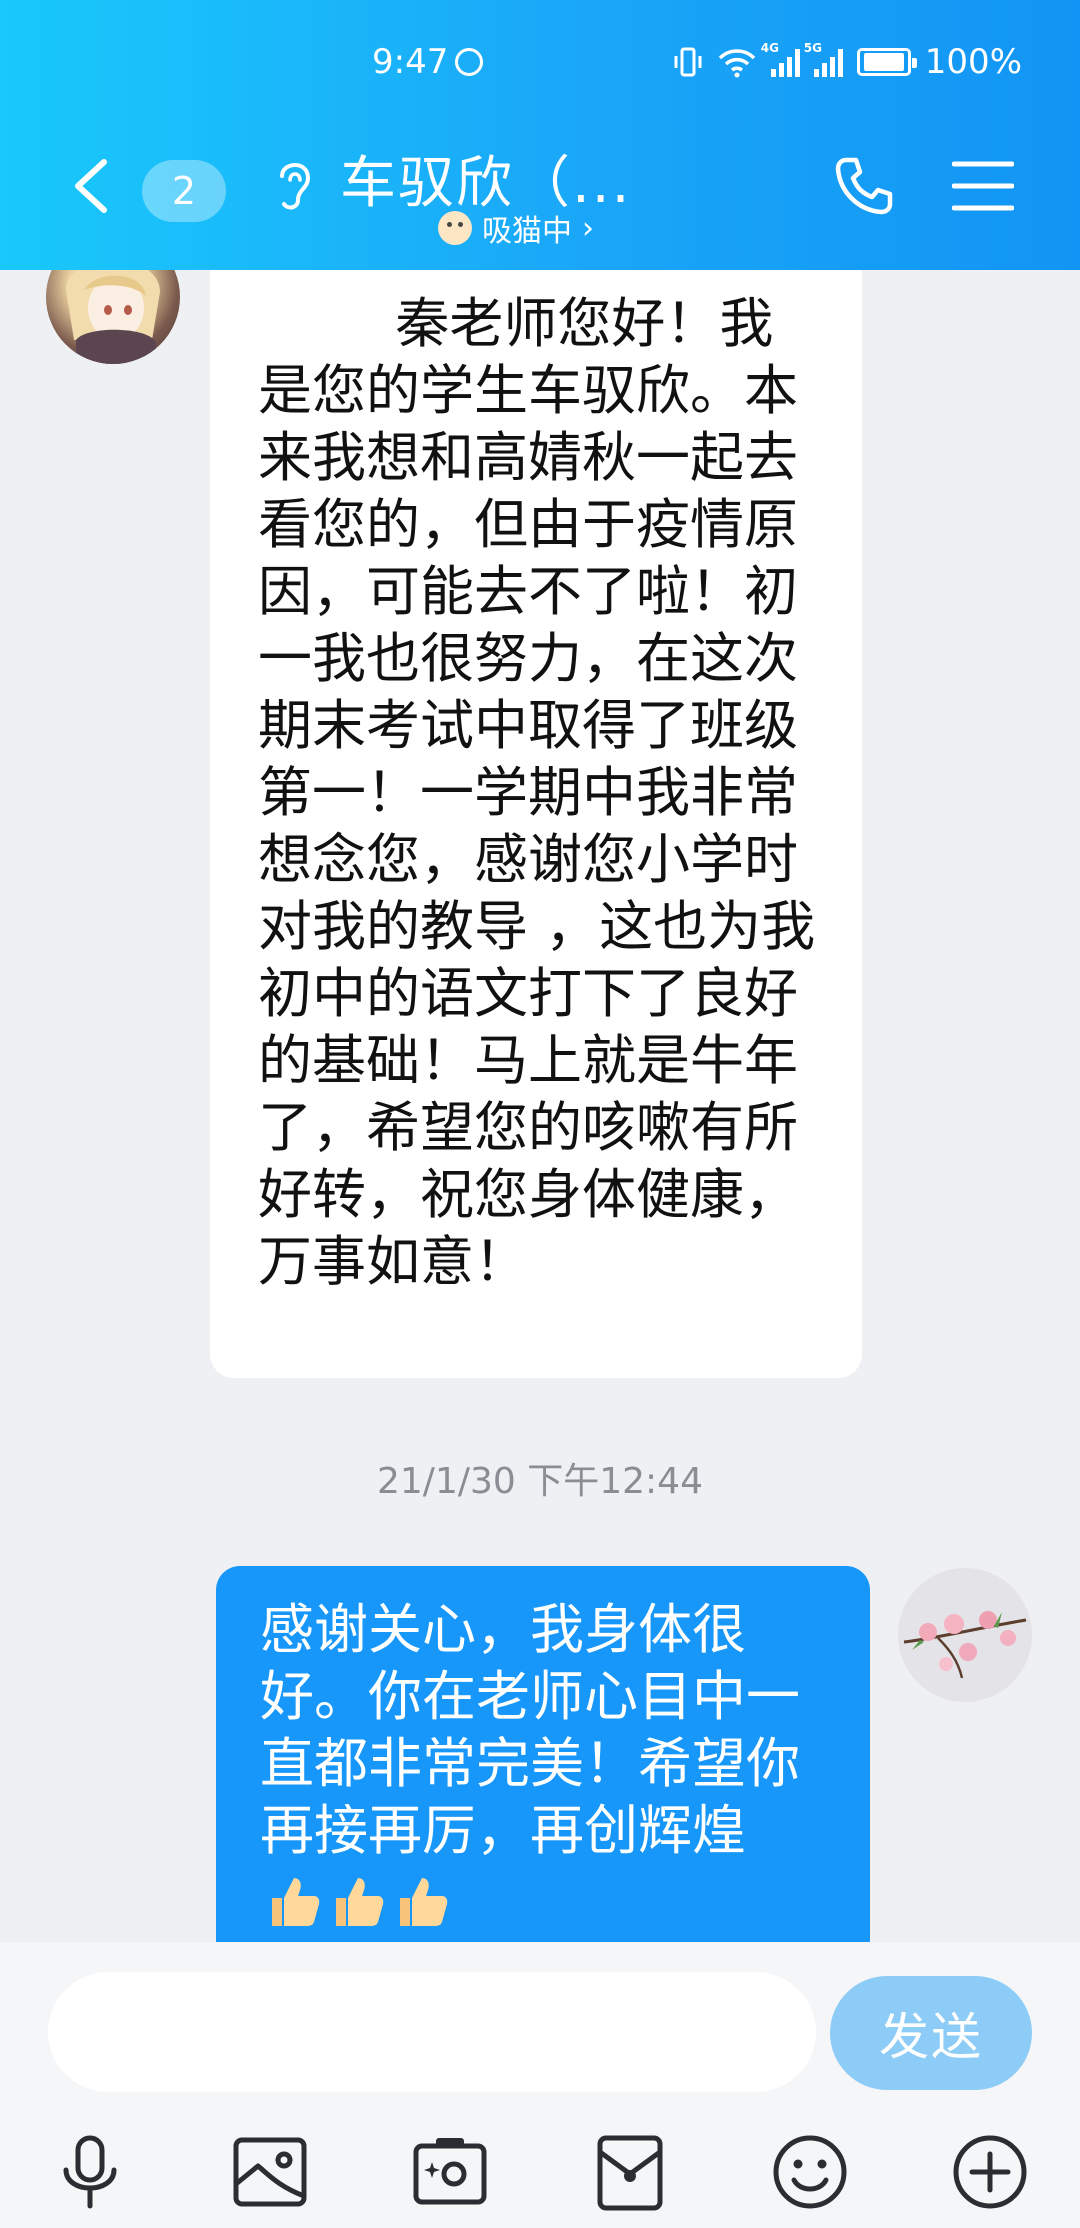 The height and width of the screenshot is (2228, 1080). What do you see at coordinates (469, 62) in the screenshot?
I see `hand-icon` at bounding box center [469, 62].